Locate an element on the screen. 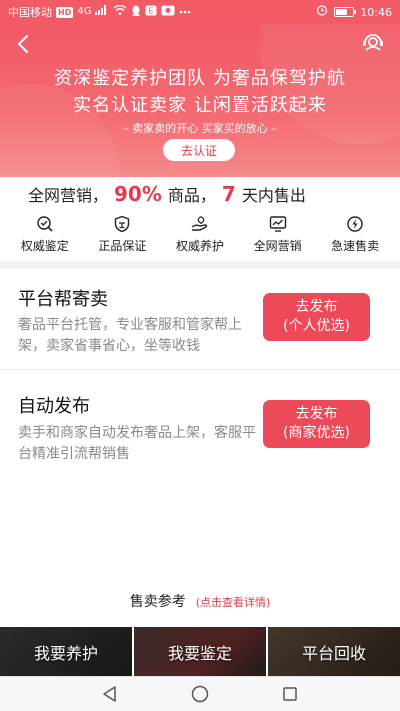 This screenshot has width=400, height=711. triangle-back-icon is located at coordinates (109, 694).